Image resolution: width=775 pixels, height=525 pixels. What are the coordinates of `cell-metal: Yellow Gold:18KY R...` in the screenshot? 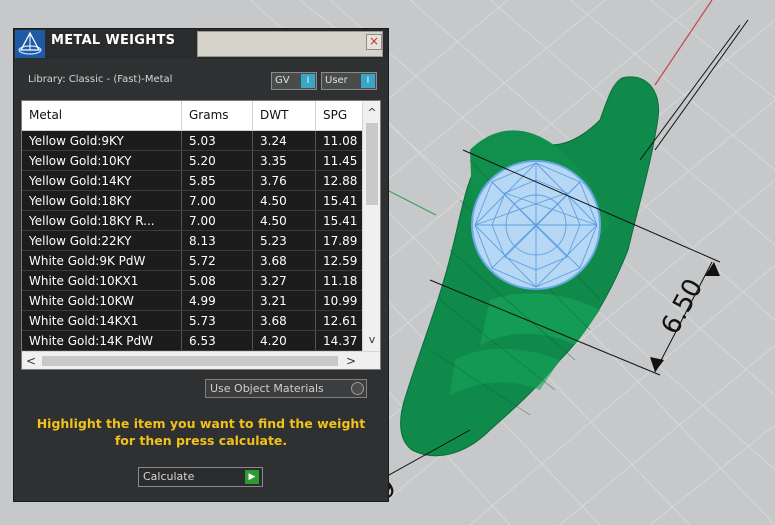 It's located at (102, 220).